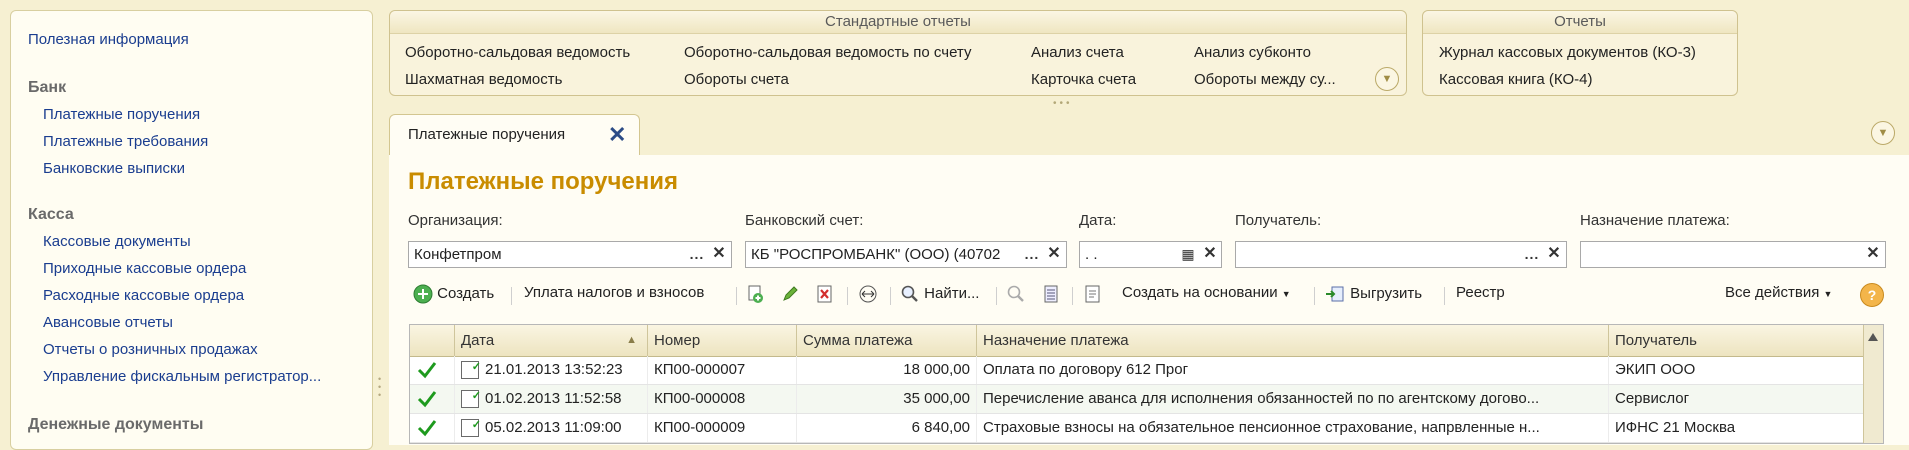  What do you see at coordinates (1873, 254) in the screenshot?
I see `purpose-clear-icon: ✕` at bounding box center [1873, 254].